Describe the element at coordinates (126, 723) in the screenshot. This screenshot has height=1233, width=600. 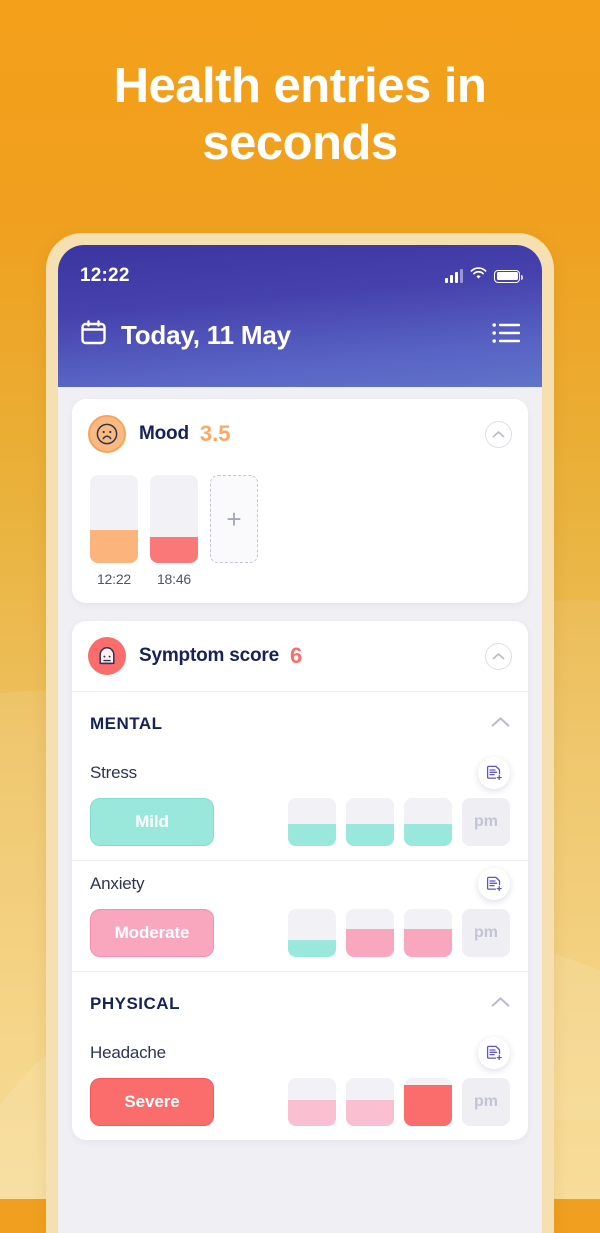
I see `symptom-section-title: MENTAL` at that location.